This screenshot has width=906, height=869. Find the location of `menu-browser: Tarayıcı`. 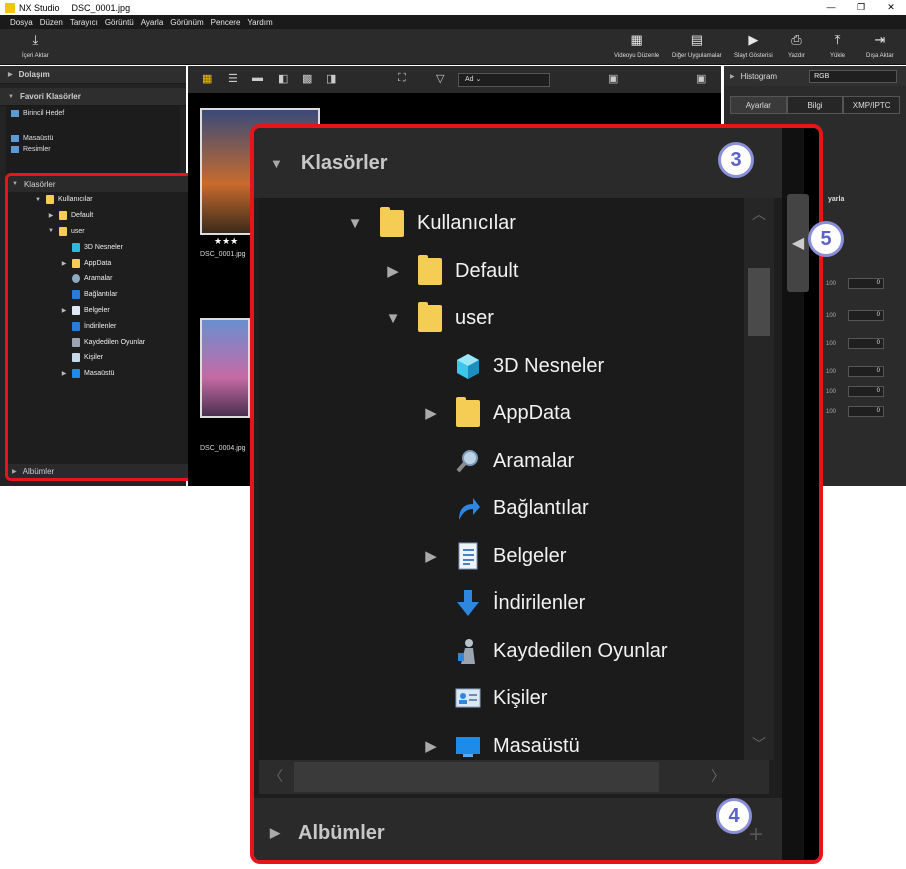

menu-browser: Tarayıcı is located at coordinates (84, 22).